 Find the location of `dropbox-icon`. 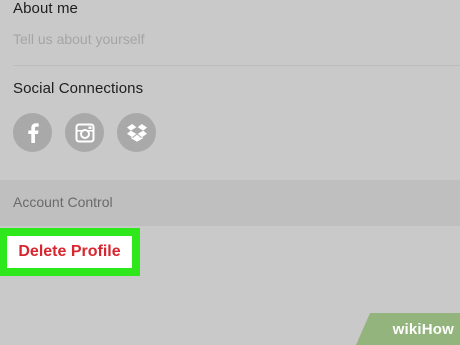

dropbox-icon is located at coordinates (137, 133).